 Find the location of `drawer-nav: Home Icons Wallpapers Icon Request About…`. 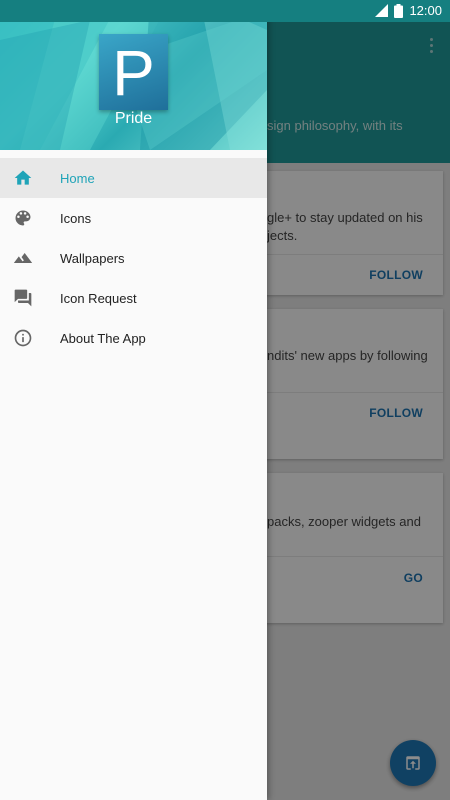

drawer-nav: Home Icons Wallpapers Icon Request About… is located at coordinates (133, 258).